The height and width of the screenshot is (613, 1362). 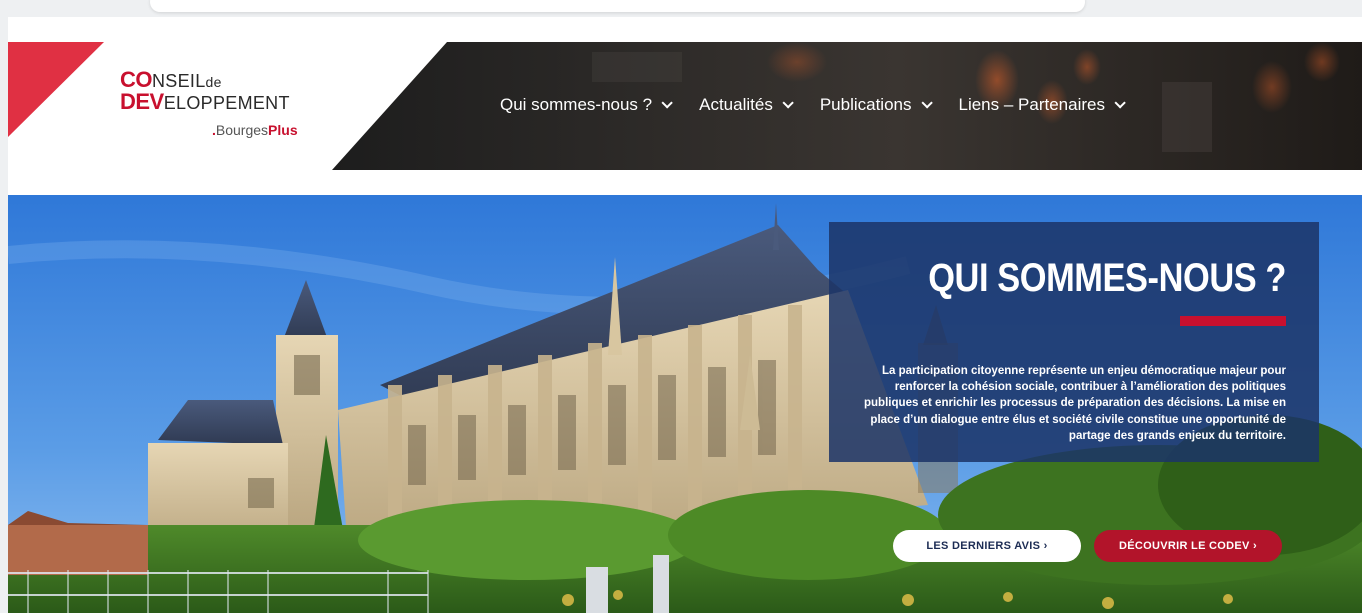 What do you see at coordinates (617, 6) in the screenshot?
I see `search-bar-edge` at bounding box center [617, 6].